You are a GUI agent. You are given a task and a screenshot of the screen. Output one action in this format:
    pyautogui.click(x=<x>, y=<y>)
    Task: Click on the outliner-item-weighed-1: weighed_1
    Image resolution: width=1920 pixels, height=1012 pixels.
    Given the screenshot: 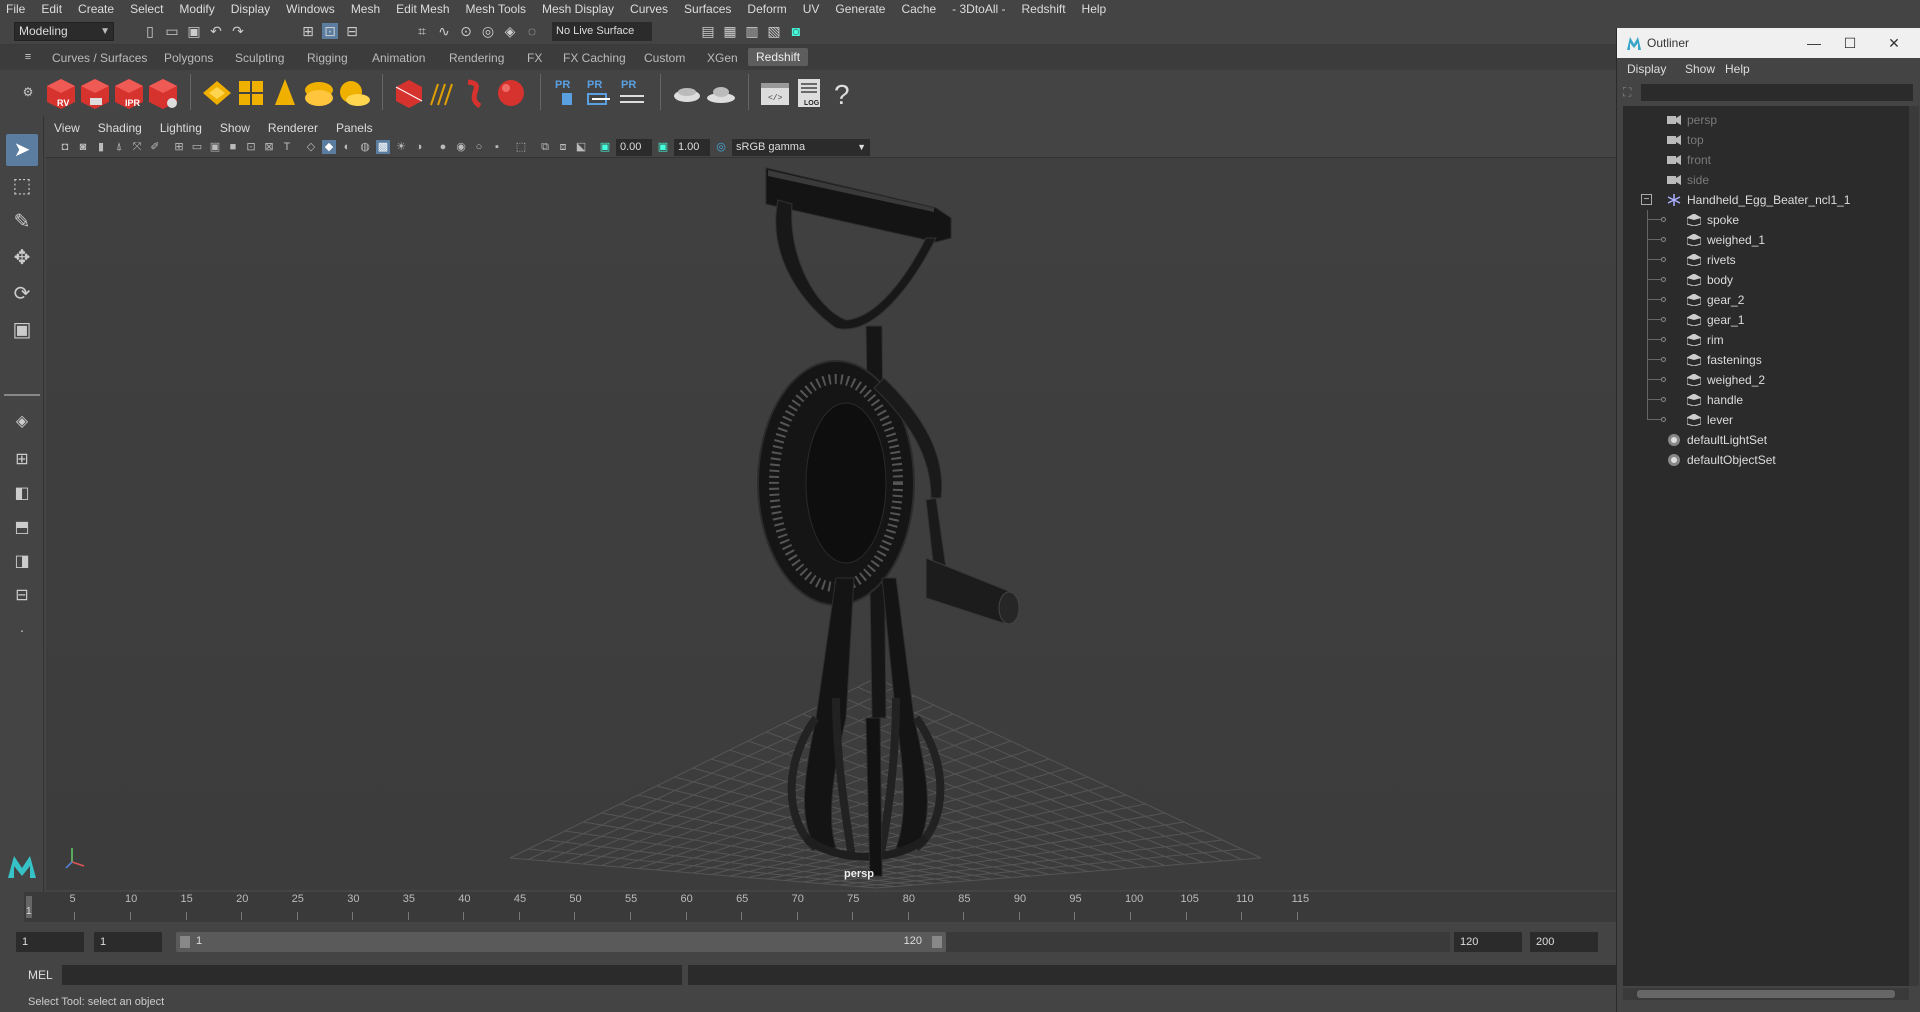 What is the action you would take?
    pyautogui.click(x=1766, y=240)
    